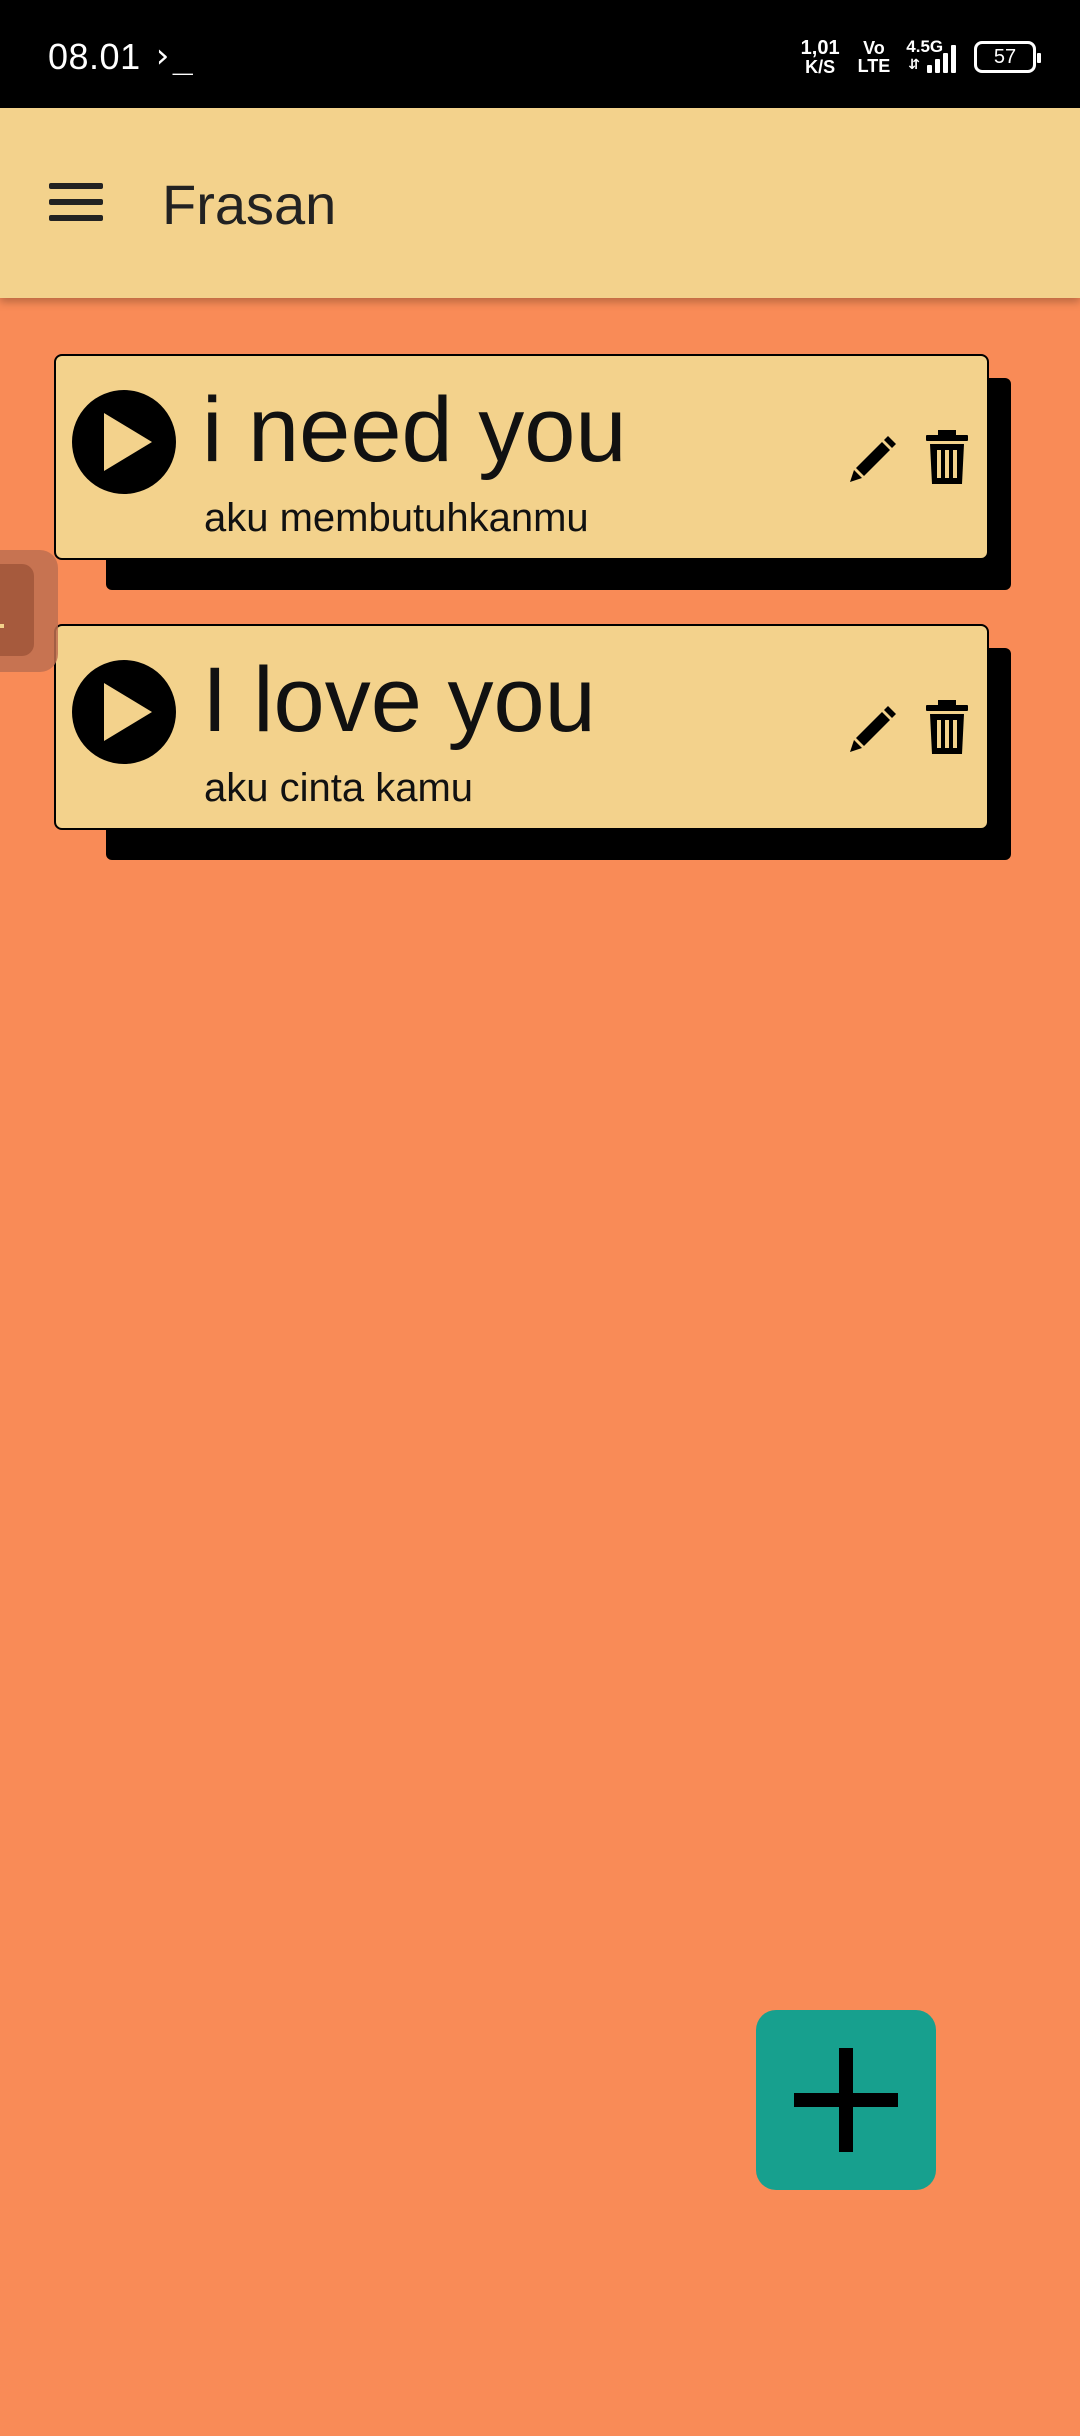 The image size is (1080, 2436). Describe the element at coordinates (339, 788) in the screenshot. I see `translation-text: aku cinta kamu` at that location.